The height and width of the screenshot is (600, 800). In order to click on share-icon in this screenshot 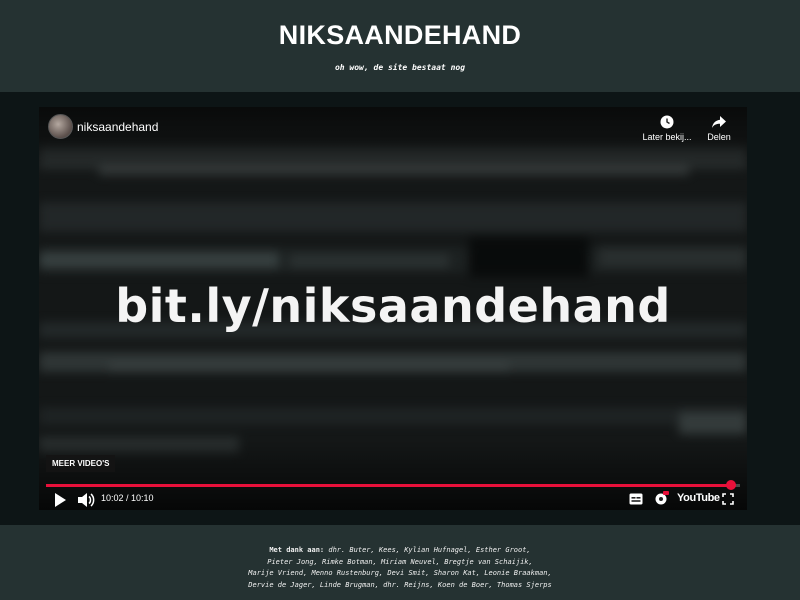, I will do `click(719, 122)`.